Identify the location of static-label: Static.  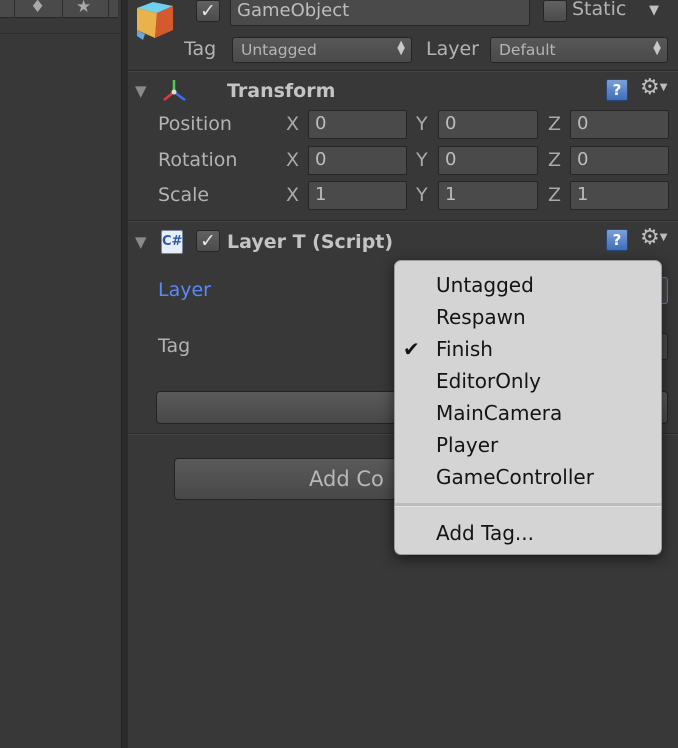
(599, 10).